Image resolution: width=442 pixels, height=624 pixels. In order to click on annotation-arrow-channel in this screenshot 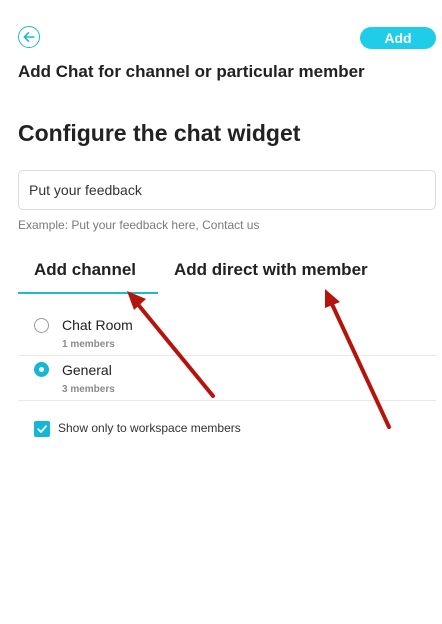, I will do `click(171, 344)`.